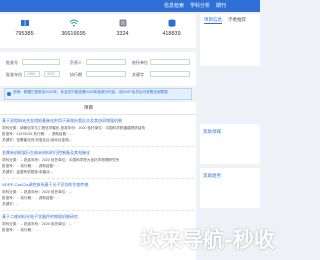  Describe the element at coordinates (221, 5) in the screenshot. I see `nav-item-journal: 期刊` at that location.